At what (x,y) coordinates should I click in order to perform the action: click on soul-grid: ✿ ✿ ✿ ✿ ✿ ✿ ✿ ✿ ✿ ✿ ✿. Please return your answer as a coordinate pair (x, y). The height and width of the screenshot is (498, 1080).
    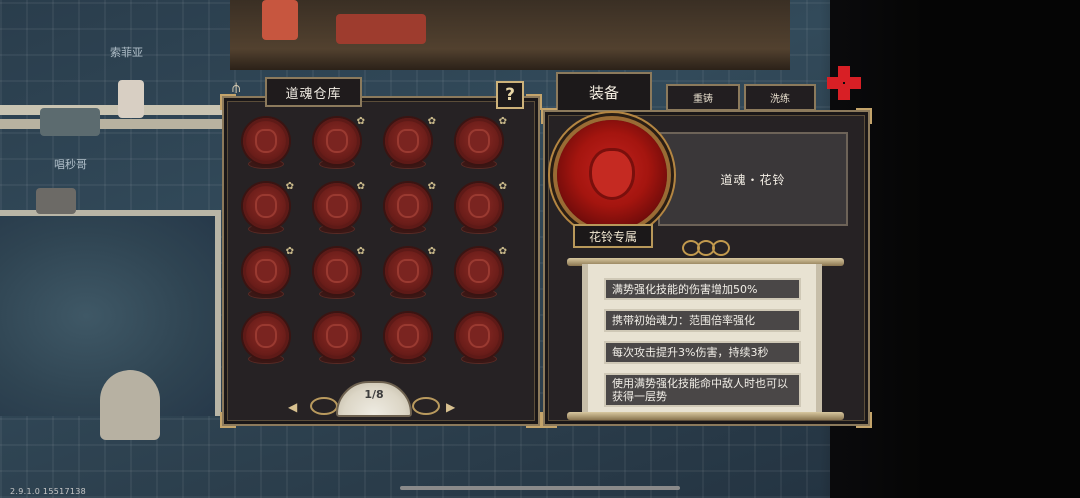
    Looking at the image, I should click on (382, 247).